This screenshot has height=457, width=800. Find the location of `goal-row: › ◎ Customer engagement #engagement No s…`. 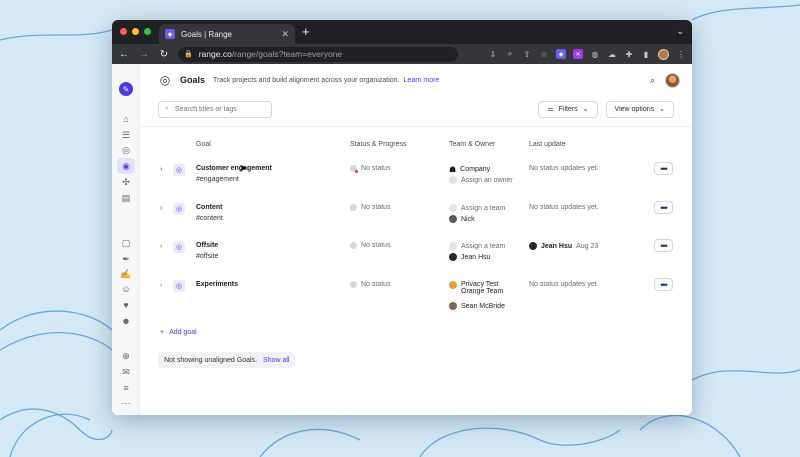

goal-row: › ◎ Customer engagement #engagement No s… is located at coordinates (416, 181).